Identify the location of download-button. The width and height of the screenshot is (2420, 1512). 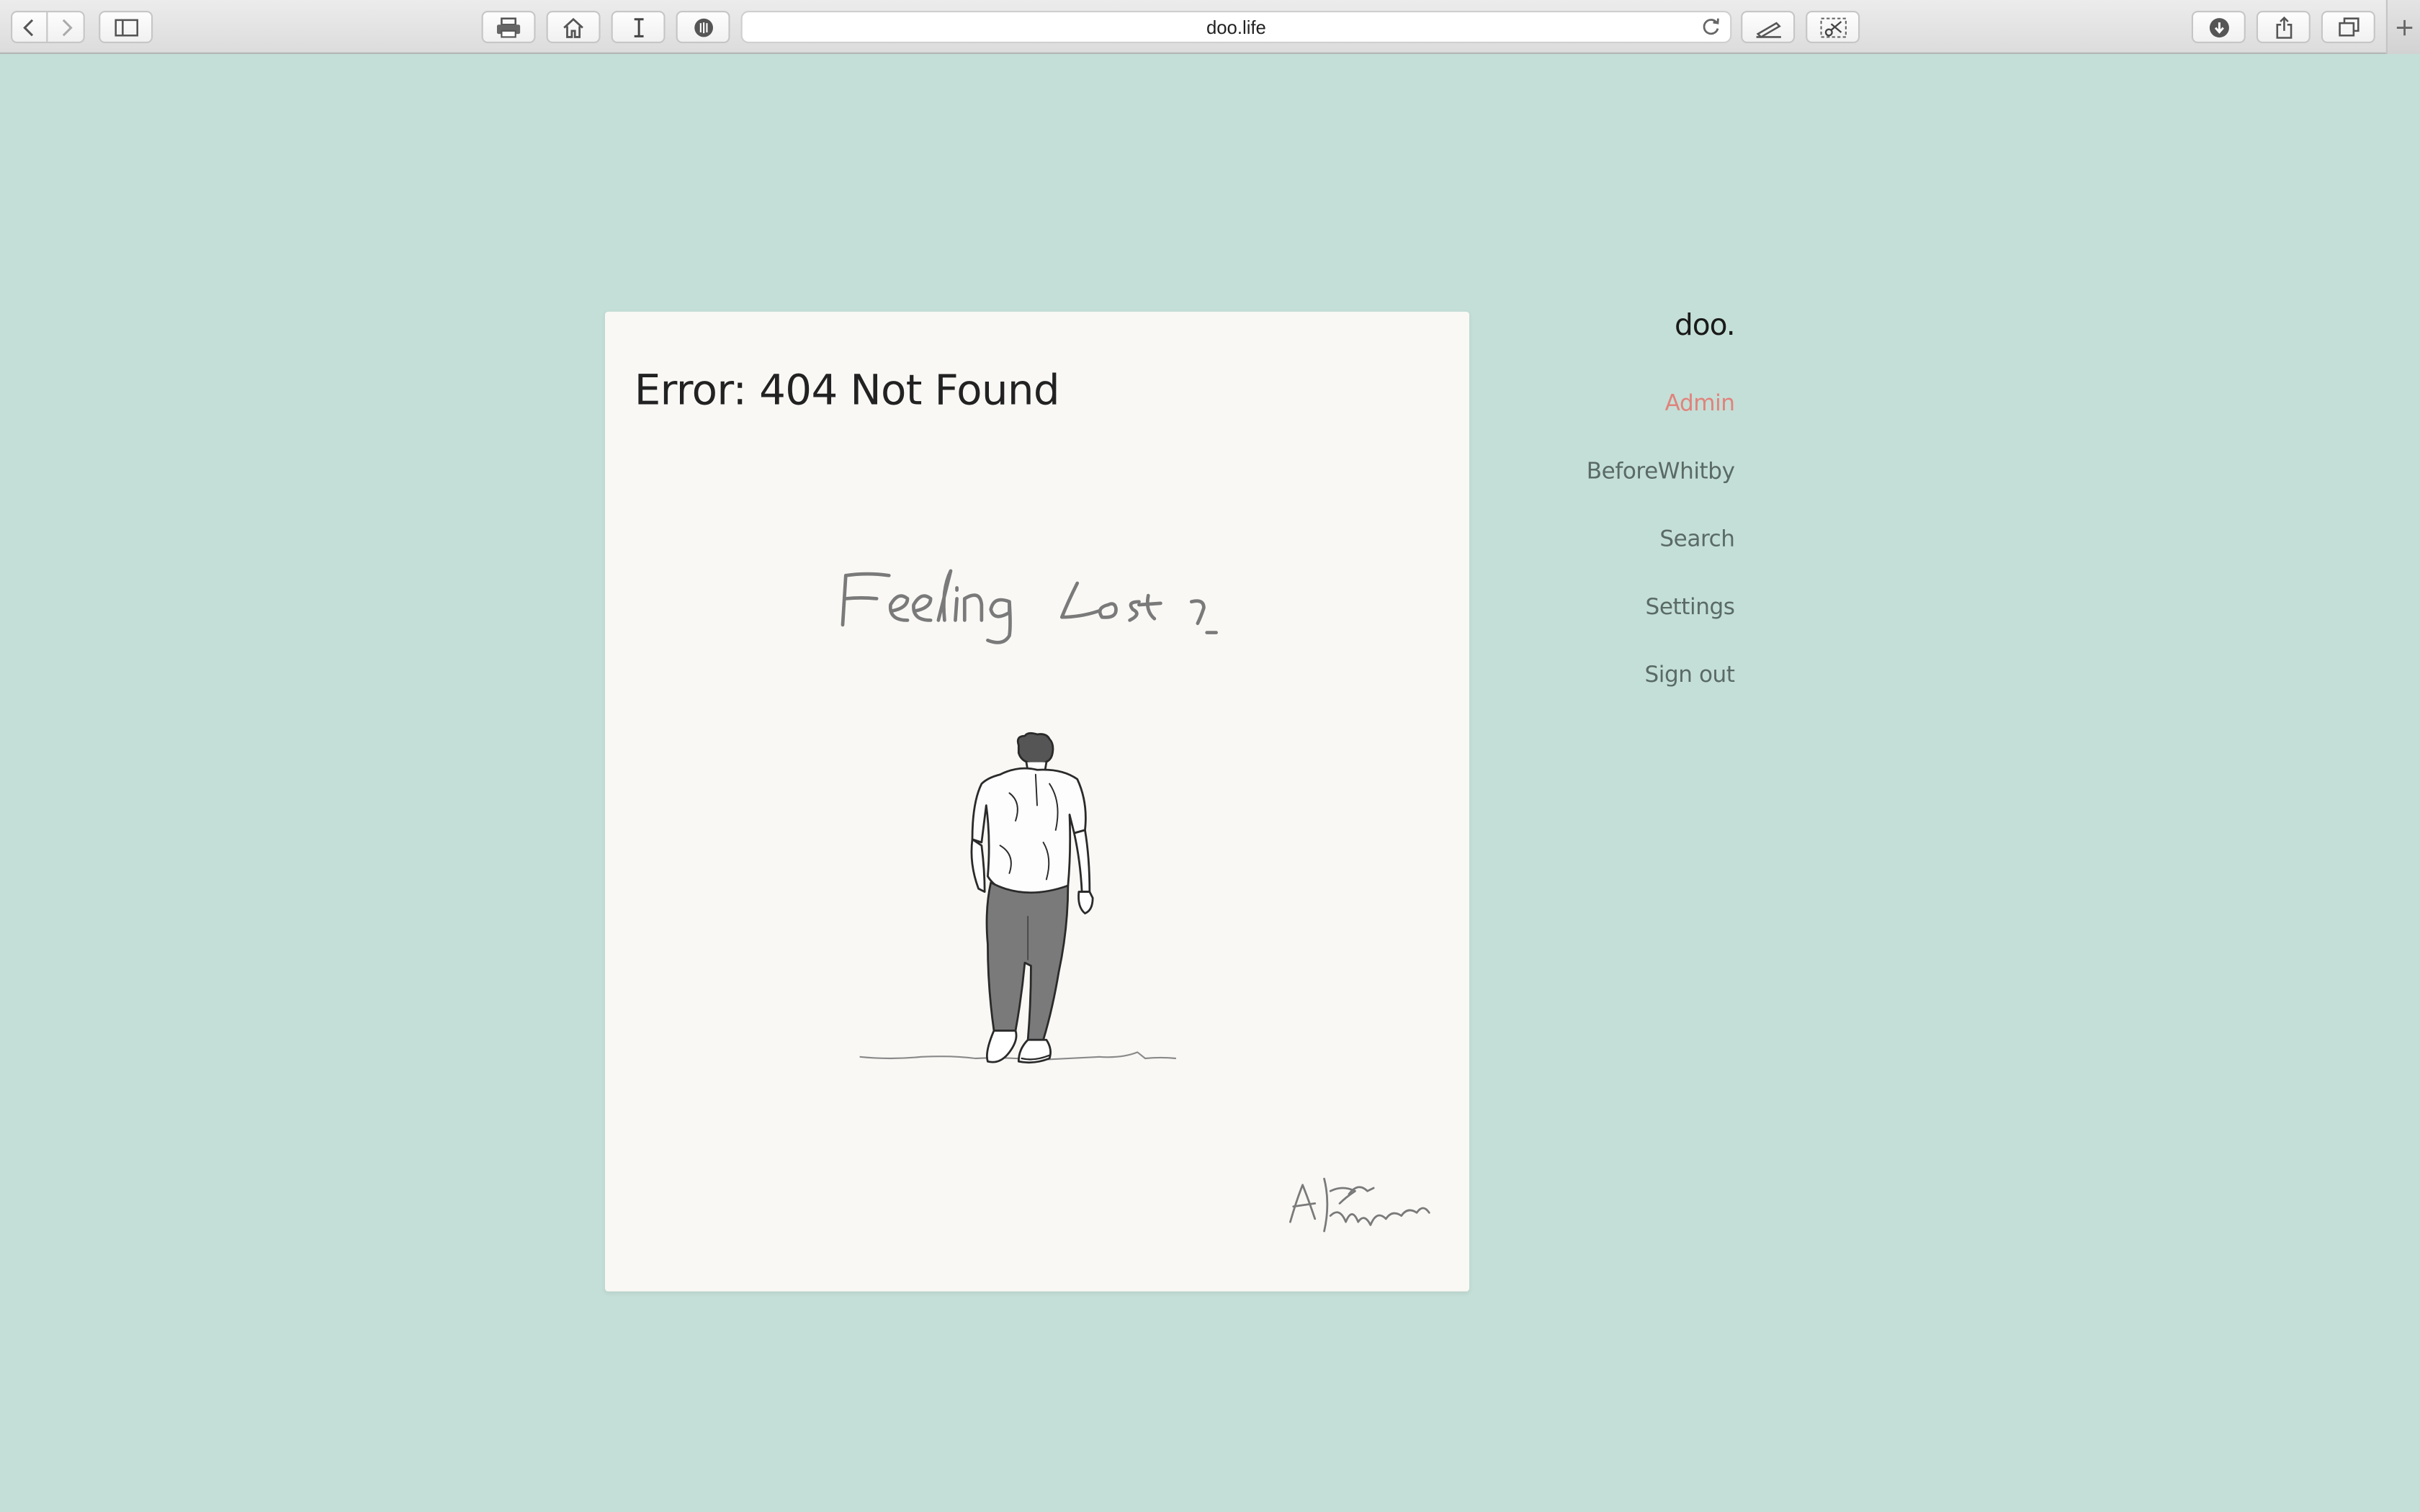
(2218, 27).